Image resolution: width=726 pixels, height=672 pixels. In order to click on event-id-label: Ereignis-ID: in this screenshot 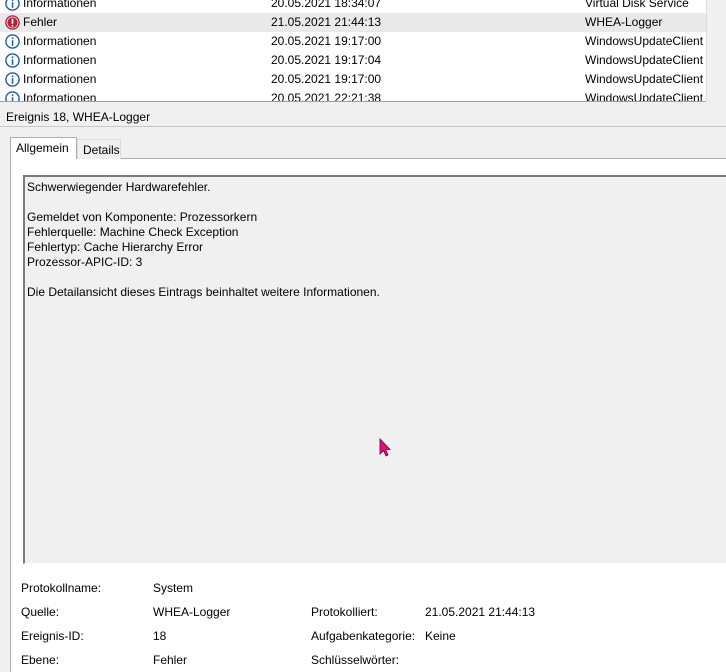, I will do `click(52, 636)`.